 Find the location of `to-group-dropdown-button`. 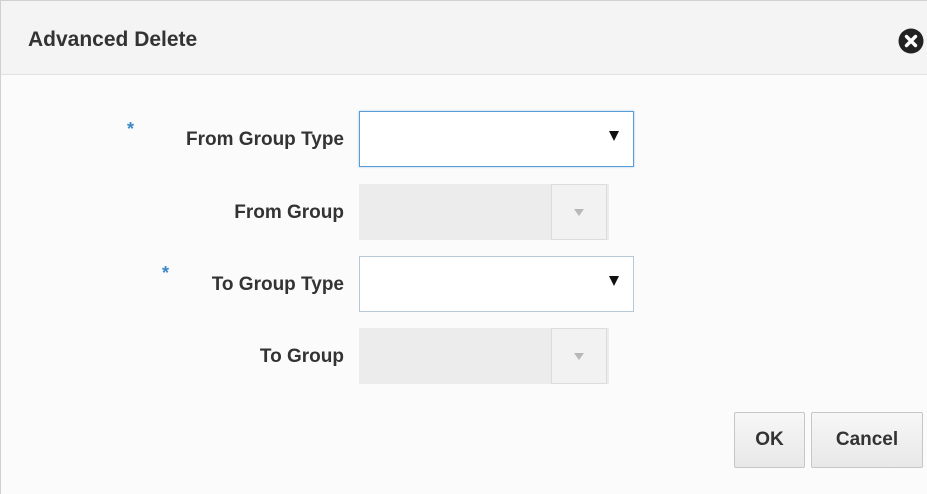

to-group-dropdown-button is located at coordinates (579, 356).